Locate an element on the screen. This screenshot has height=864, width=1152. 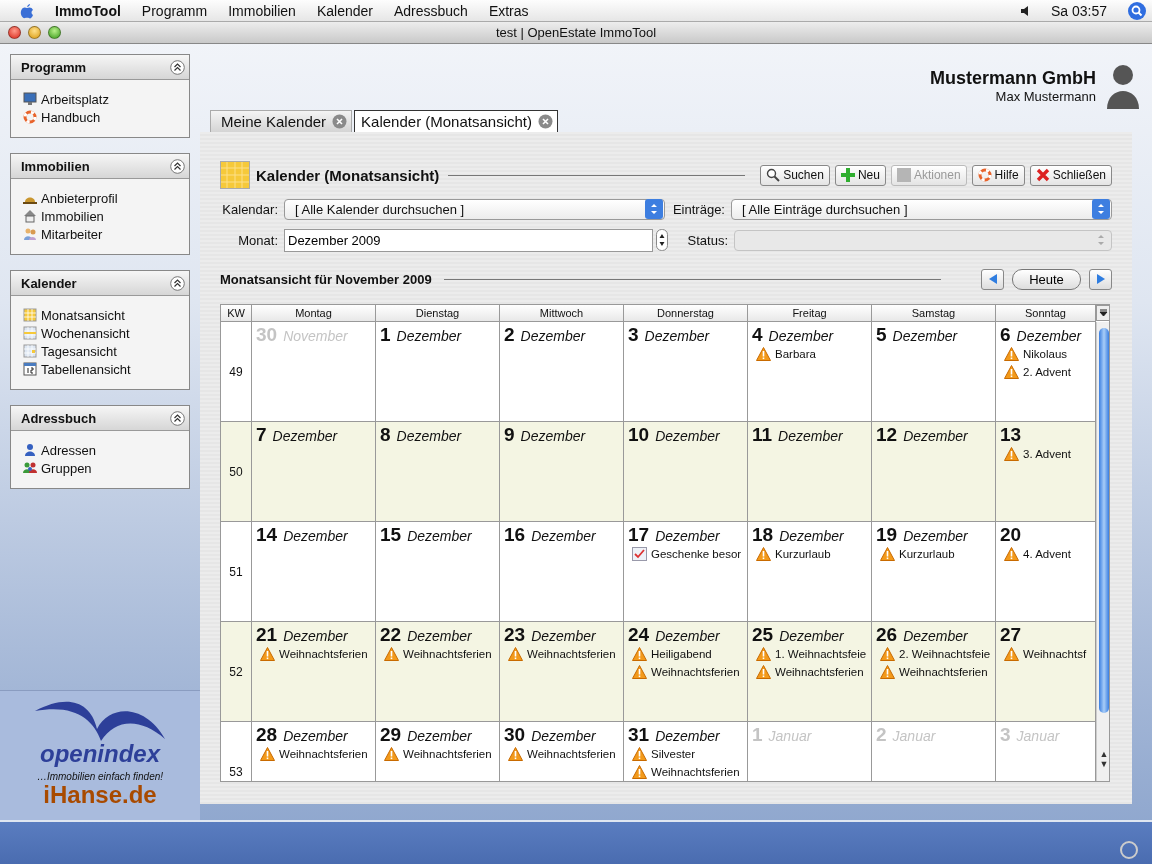
zoom-button is located at coordinates (54, 32).